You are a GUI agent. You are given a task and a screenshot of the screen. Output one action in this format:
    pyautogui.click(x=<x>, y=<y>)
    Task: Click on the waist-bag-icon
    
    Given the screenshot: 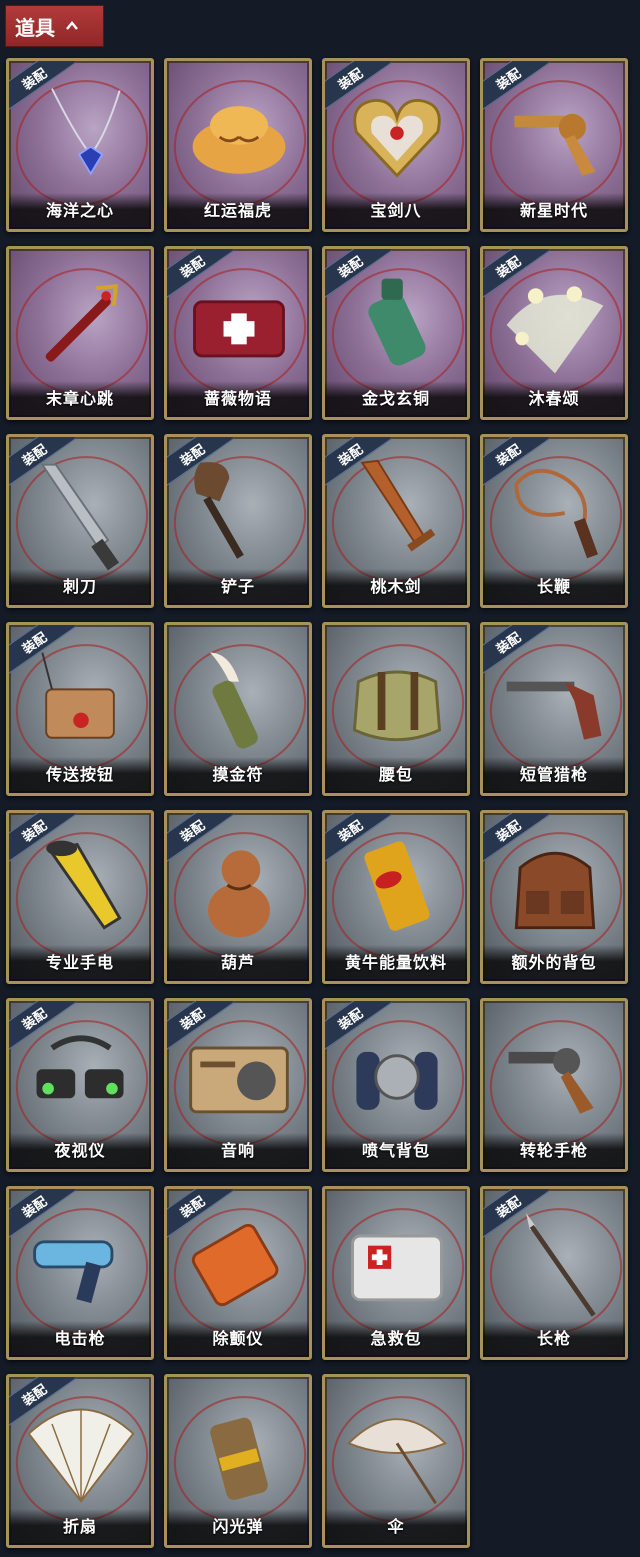 What is the action you would take?
    pyautogui.click(x=397, y=706)
    